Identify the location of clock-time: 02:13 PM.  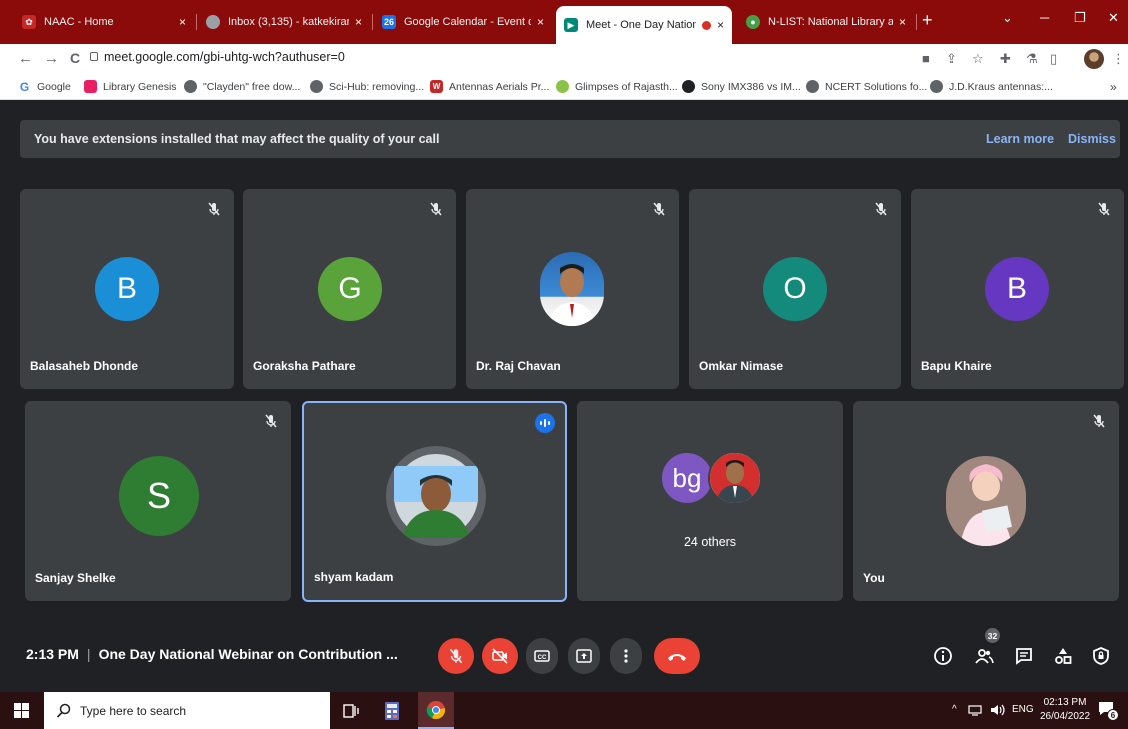
(1065, 702).